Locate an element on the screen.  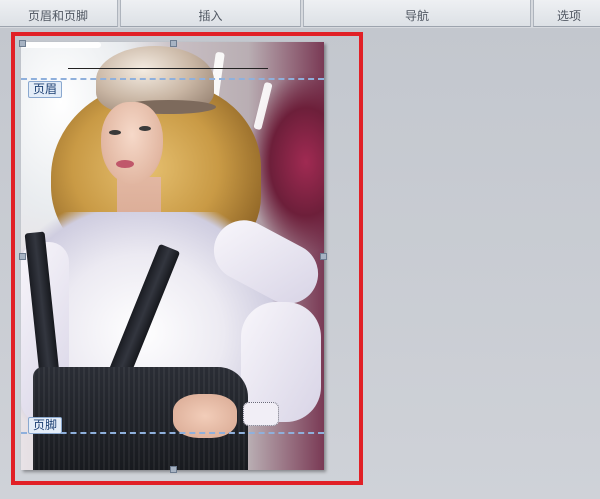
group-header-footer: 页眉和页脚 is located at coordinates (59, 13).